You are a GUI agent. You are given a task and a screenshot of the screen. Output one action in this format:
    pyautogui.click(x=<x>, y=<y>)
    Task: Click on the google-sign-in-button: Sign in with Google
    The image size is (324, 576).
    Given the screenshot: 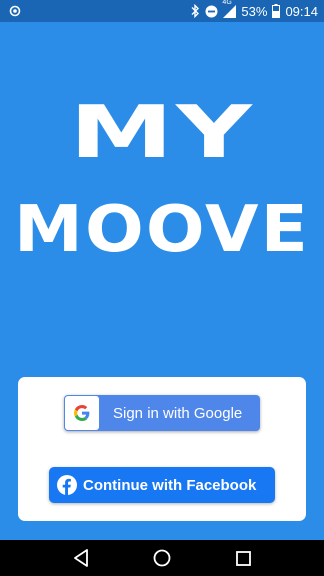 What is the action you would take?
    pyautogui.click(x=162, y=413)
    